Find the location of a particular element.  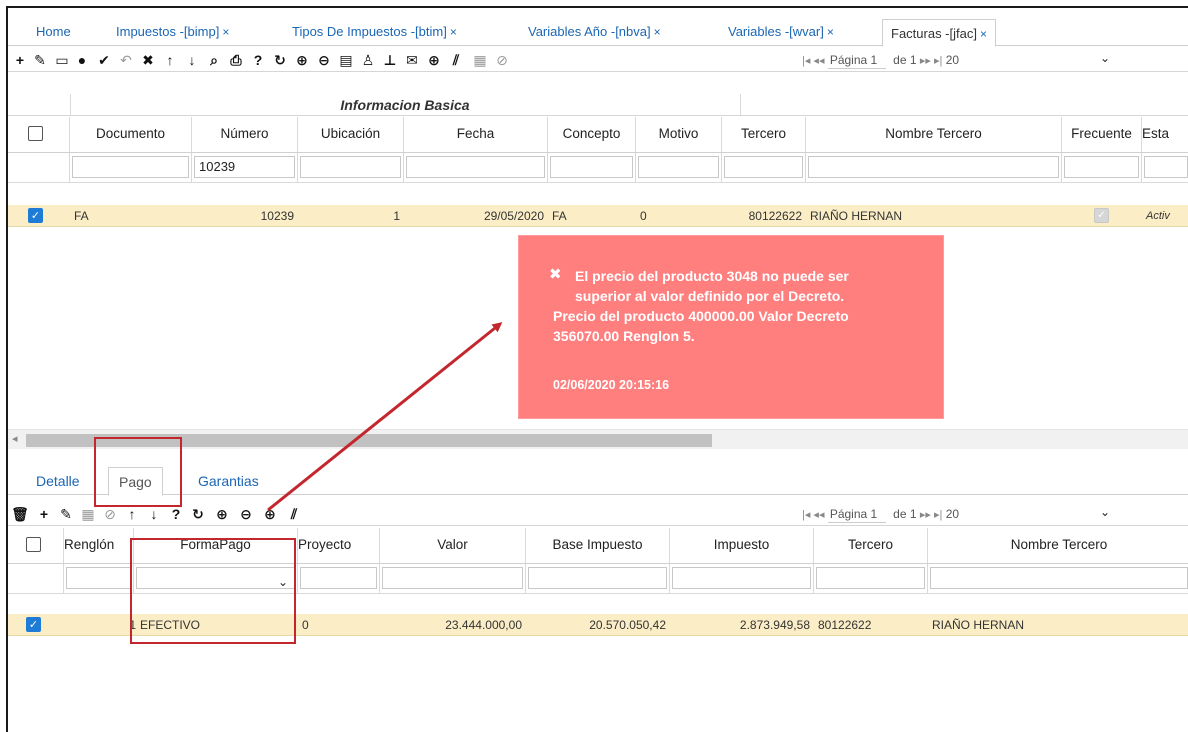

undo-icon: ↶ is located at coordinates (126, 60).